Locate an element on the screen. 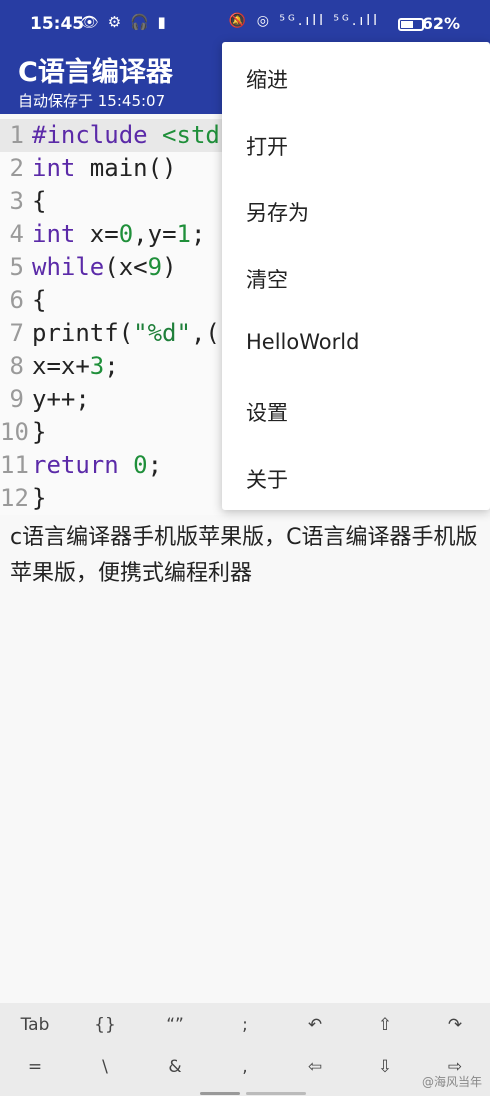 The height and width of the screenshot is (1096, 490). menu-item-label: 设置 is located at coordinates (267, 413).